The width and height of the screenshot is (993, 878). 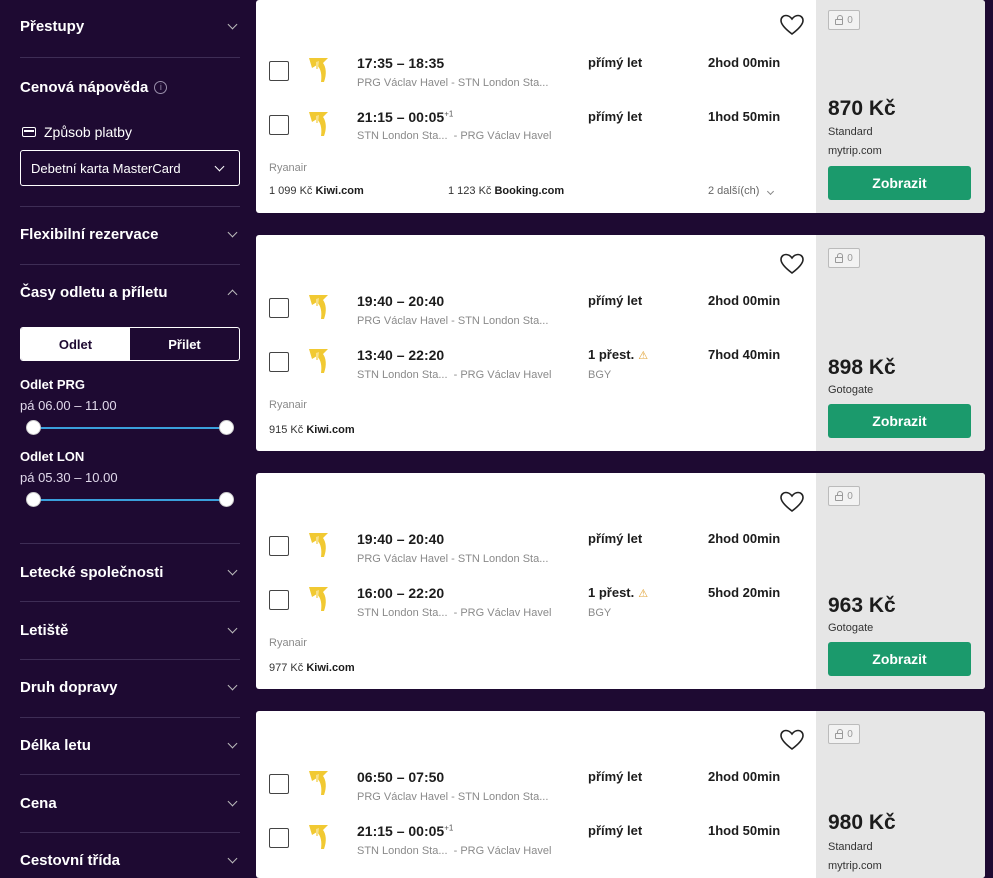 What do you see at coordinates (130, 860) in the screenshot?
I see `filter-cestovni-trida: Cestovní třída` at bounding box center [130, 860].